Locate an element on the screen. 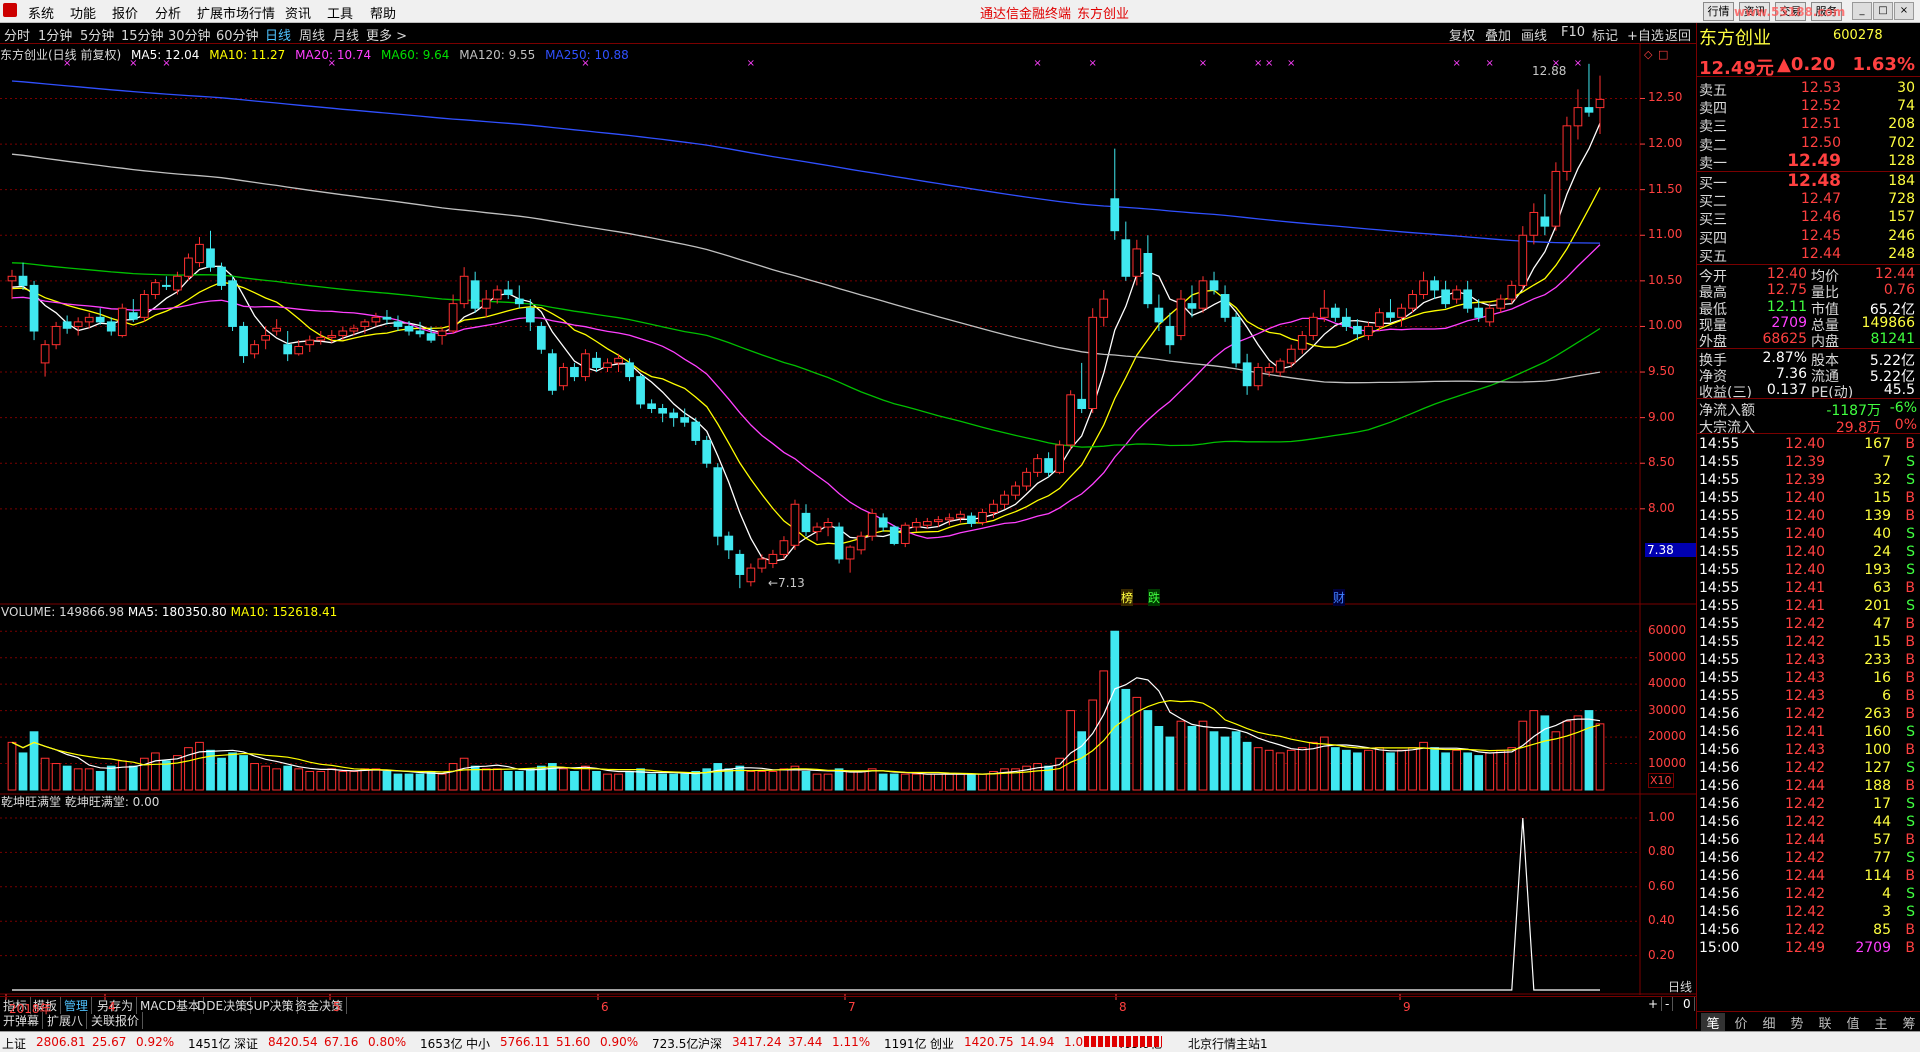  event-finance-icon: 财 is located at coordinates (1339, 597).